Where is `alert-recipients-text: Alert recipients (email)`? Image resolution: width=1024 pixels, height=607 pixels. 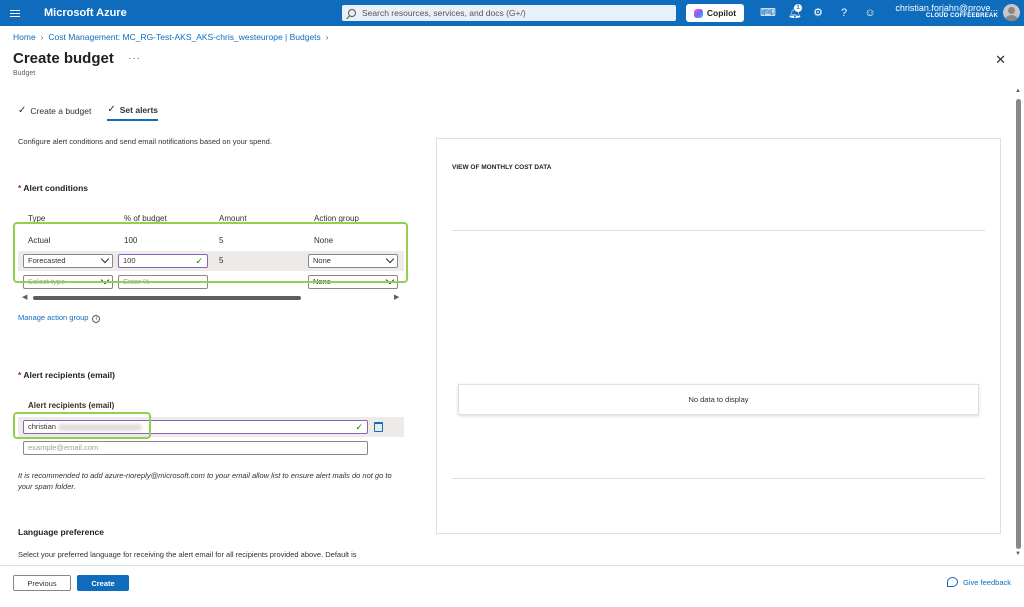
alert-recipients-text: Alert recipients (email) is located at coordinates (69, 375).